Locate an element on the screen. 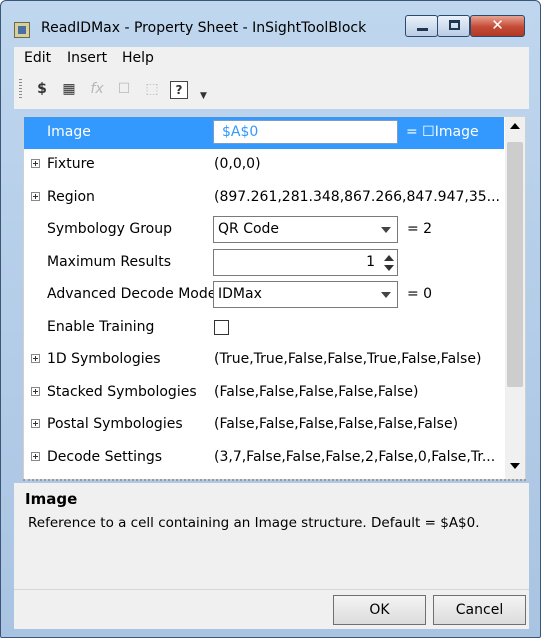 The height and width of the screenshot is (638, 541). toolbar-grip-icon is located at coordinates (20, 89).